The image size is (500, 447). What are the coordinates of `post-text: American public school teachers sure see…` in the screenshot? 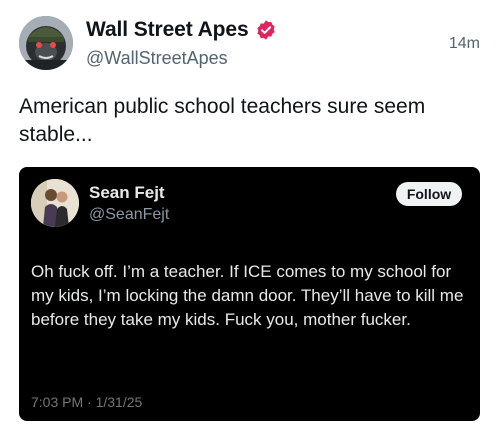 It's located at (222, 120).